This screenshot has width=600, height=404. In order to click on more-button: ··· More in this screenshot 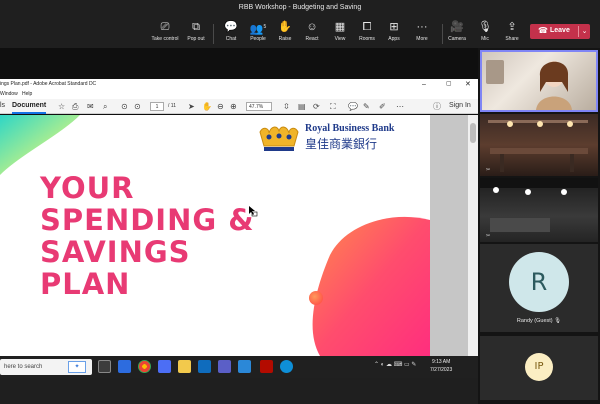, I will do `click(422, 31)`.